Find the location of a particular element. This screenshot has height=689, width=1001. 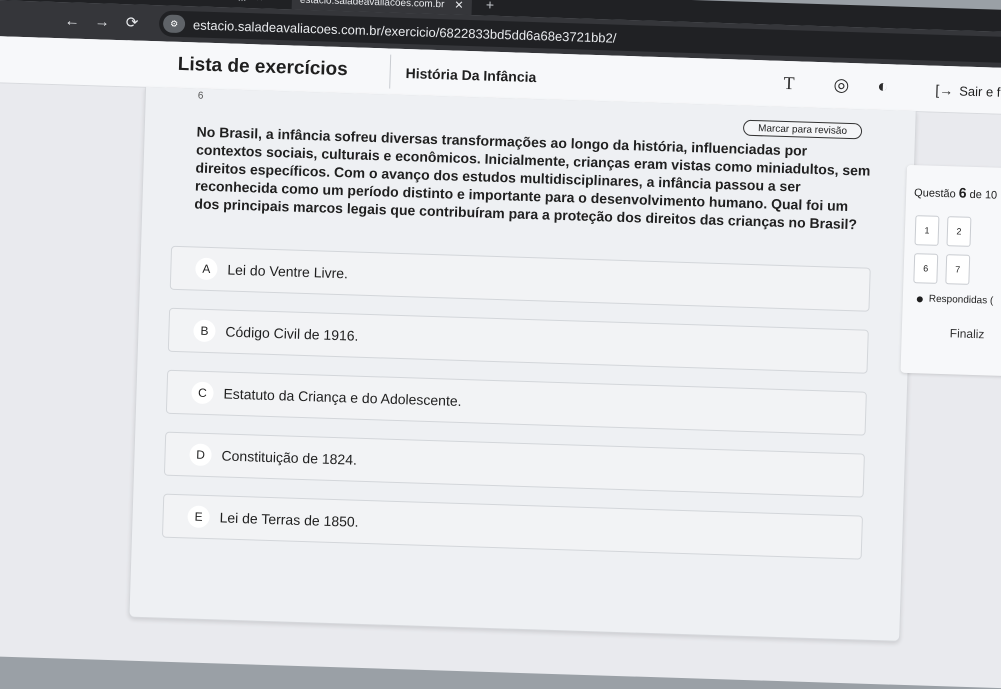

subject-name: História Da Infância is located at coordinates (471, 75).